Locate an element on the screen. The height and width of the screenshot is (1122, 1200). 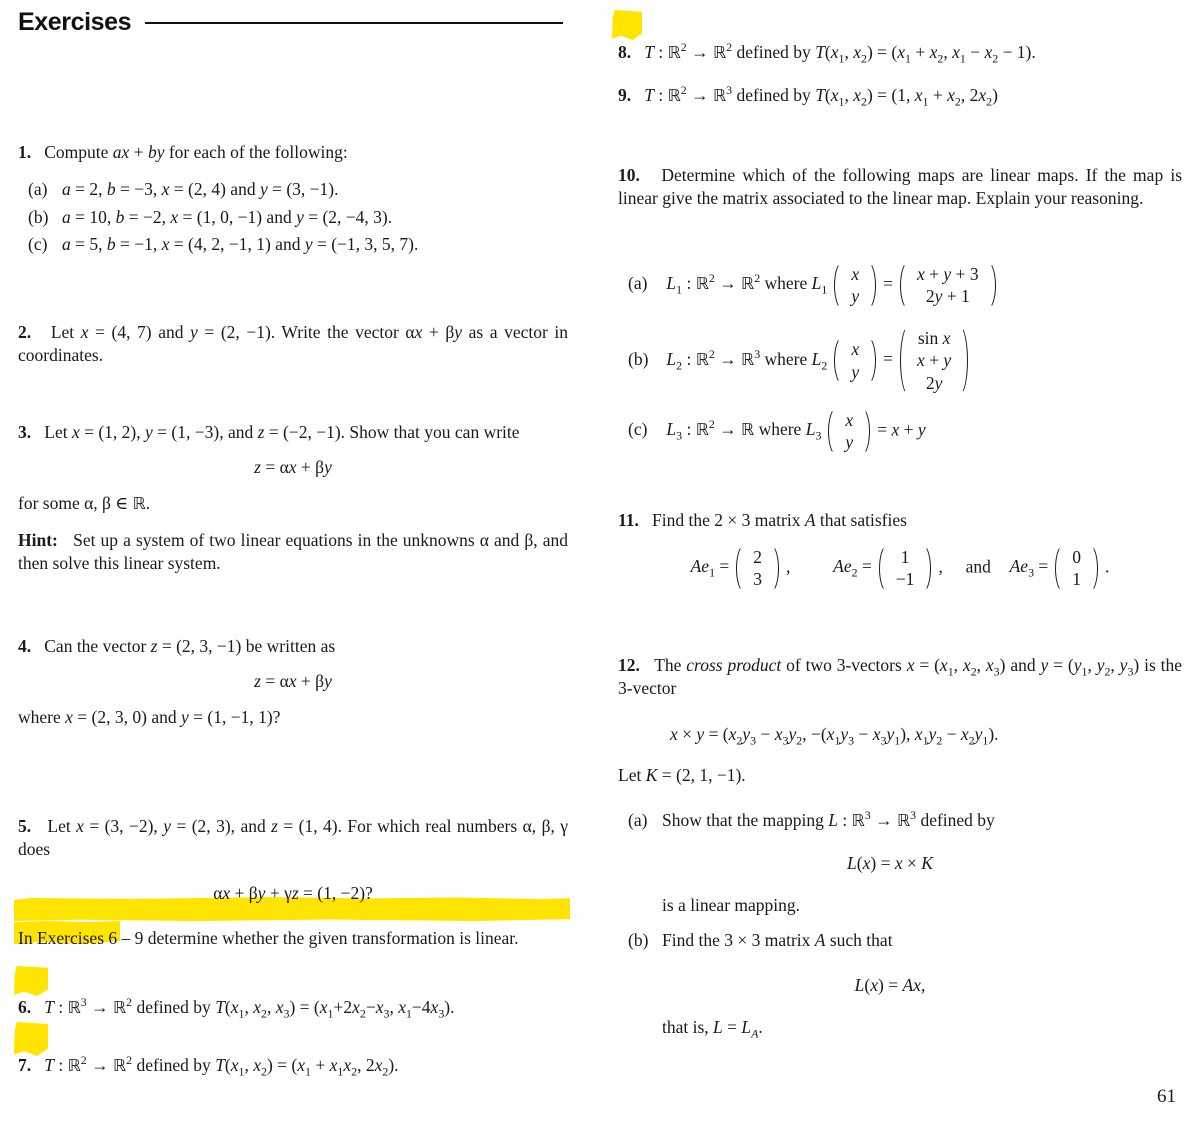
exercise-5-display: αx + βy + γz = (1, −2)? is located at coordinates (293, 892).